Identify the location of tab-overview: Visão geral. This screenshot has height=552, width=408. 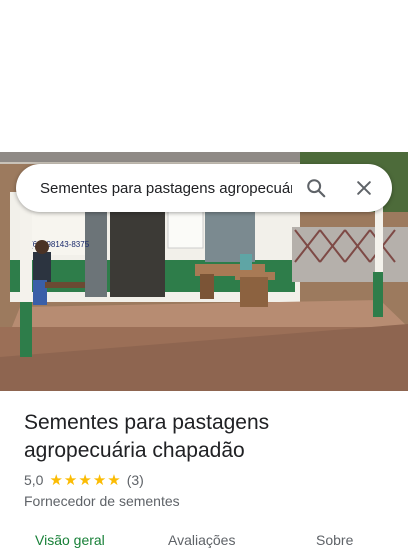
(70, 540).